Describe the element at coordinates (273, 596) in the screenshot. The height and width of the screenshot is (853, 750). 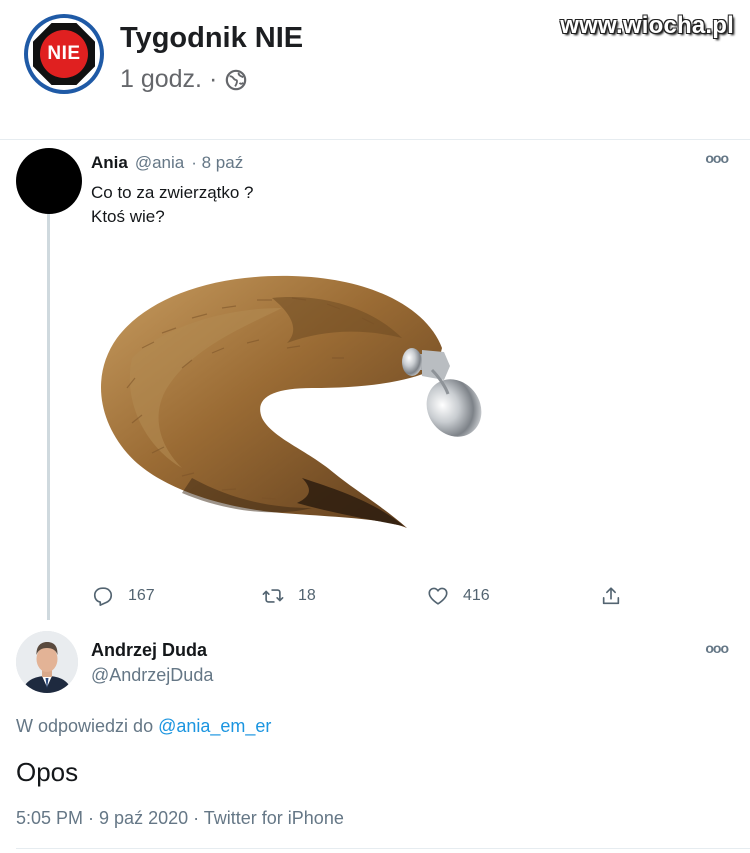
I see `retweet-icon` at that location.